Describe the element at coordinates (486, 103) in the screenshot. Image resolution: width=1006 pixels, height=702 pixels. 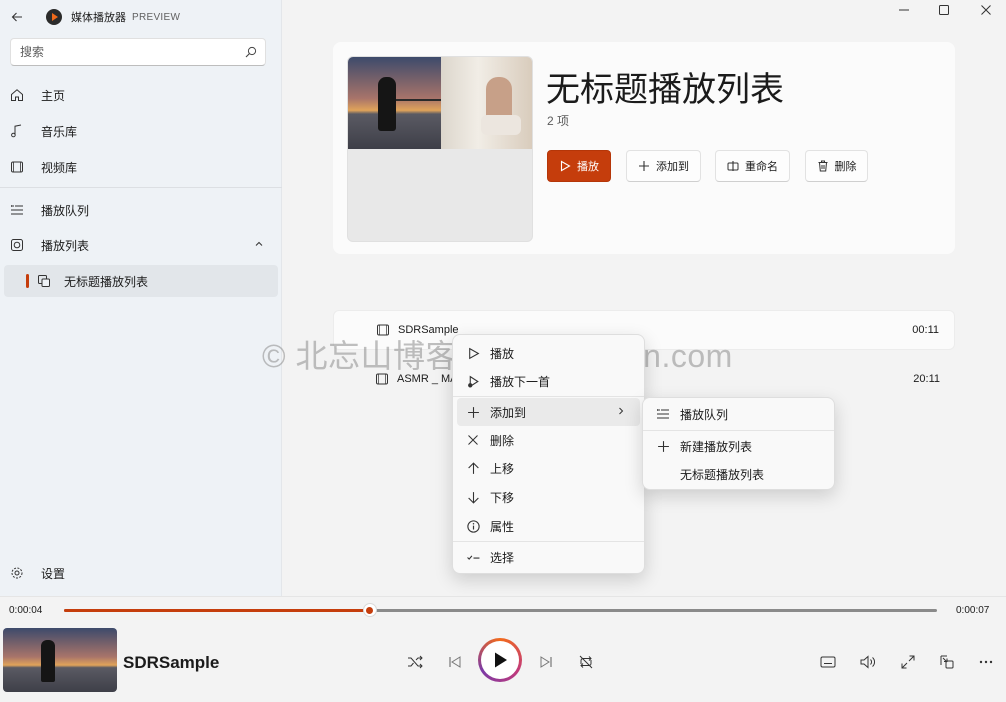
I see `artwork-thumbnail-portrait` at that location.